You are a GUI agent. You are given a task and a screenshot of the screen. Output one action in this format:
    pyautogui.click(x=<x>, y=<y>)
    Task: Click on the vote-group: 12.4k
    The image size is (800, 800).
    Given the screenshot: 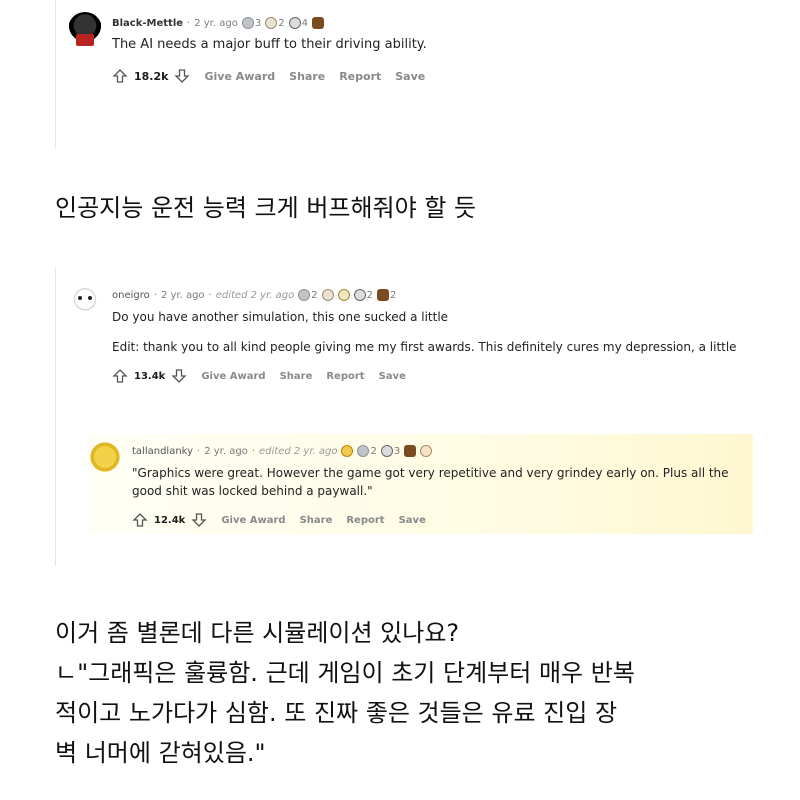 What is the action you would take?
    pyautogui.click(x=169, y=520)
    